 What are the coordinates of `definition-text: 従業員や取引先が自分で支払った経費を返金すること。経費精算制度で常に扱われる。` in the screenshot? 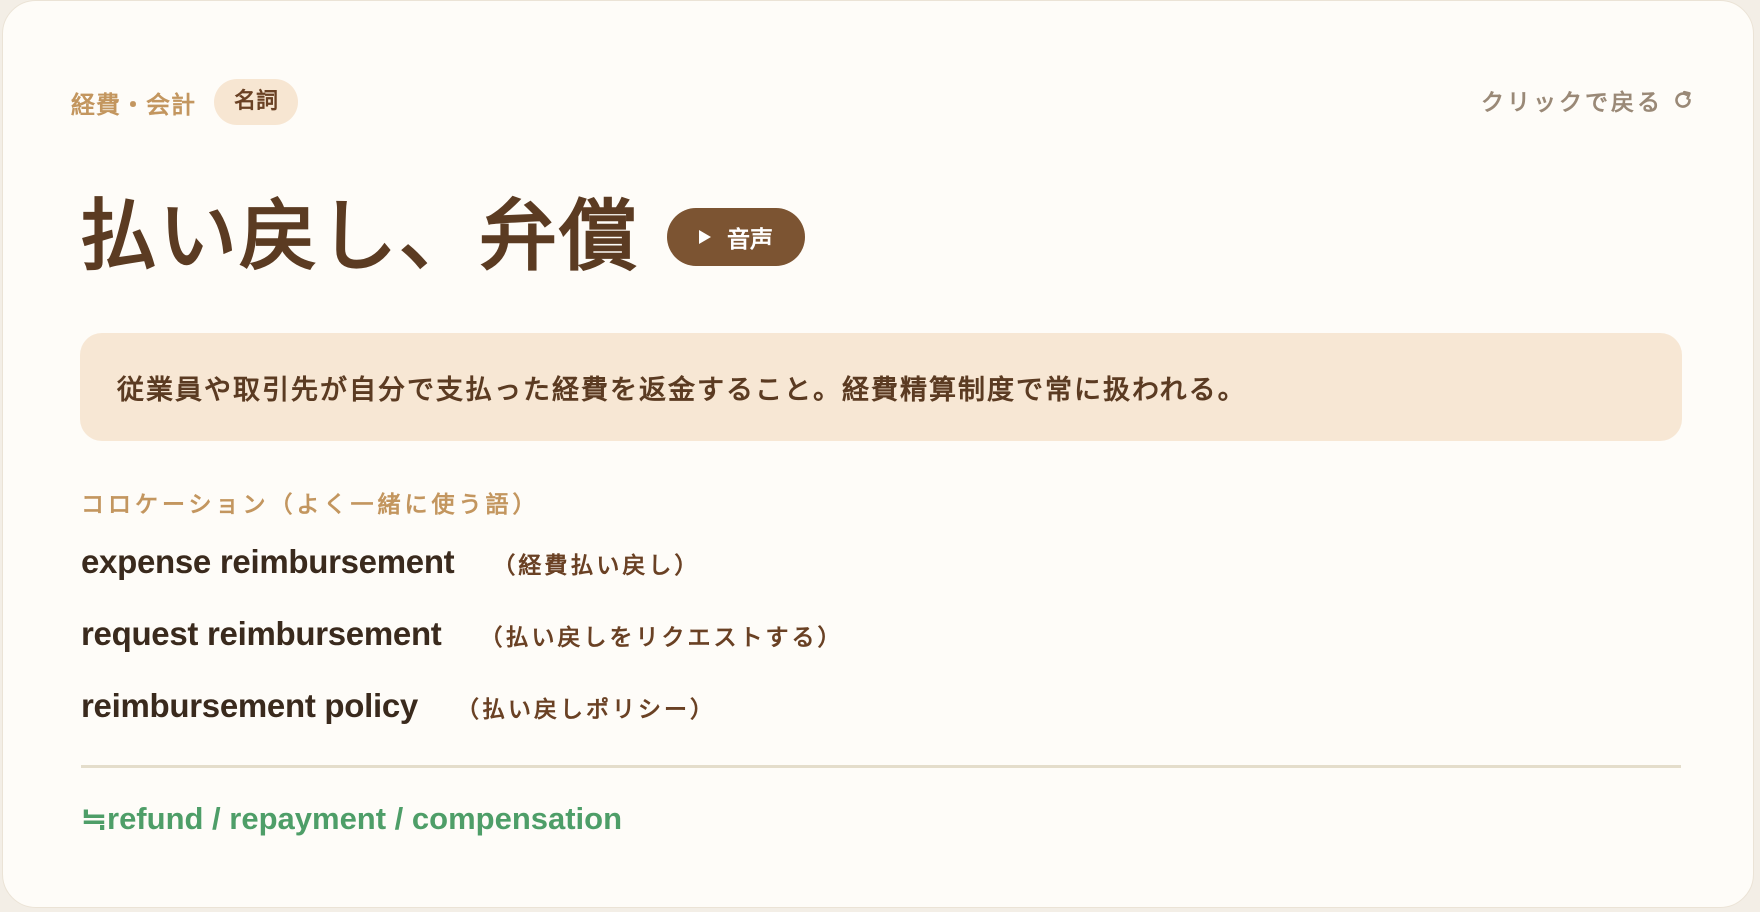 It's located at (682, 390).